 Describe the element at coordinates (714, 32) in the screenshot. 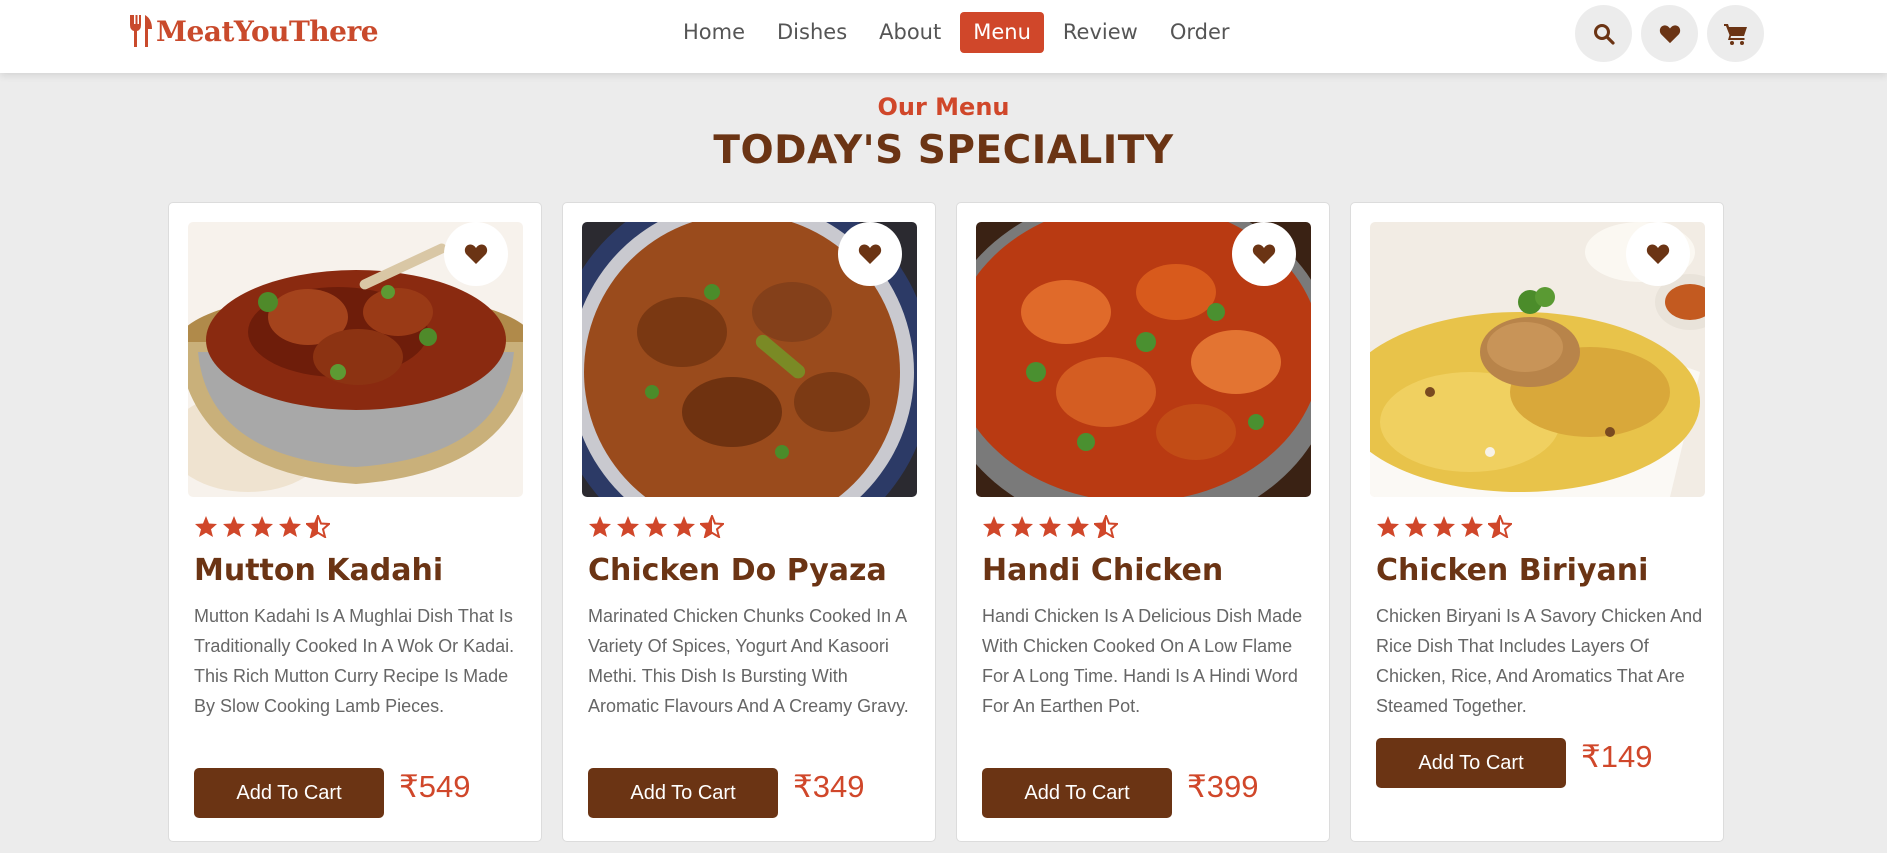

I see `nav-home: Home` at that location.